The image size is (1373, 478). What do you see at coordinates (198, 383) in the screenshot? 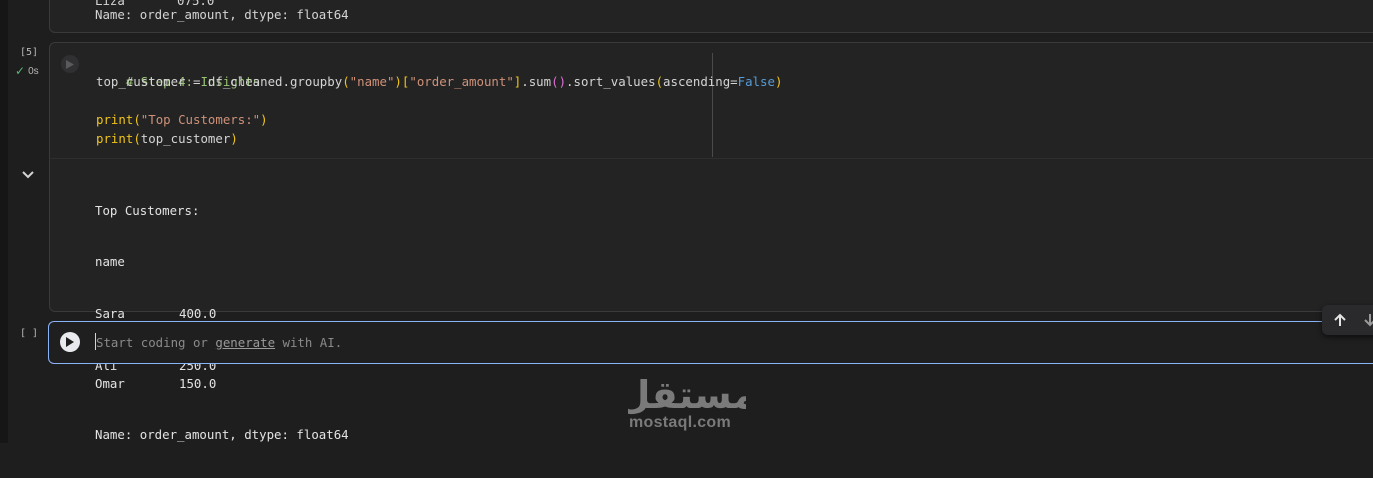
I see `output-row-value: 150.0` at bounding box center [198, 383].